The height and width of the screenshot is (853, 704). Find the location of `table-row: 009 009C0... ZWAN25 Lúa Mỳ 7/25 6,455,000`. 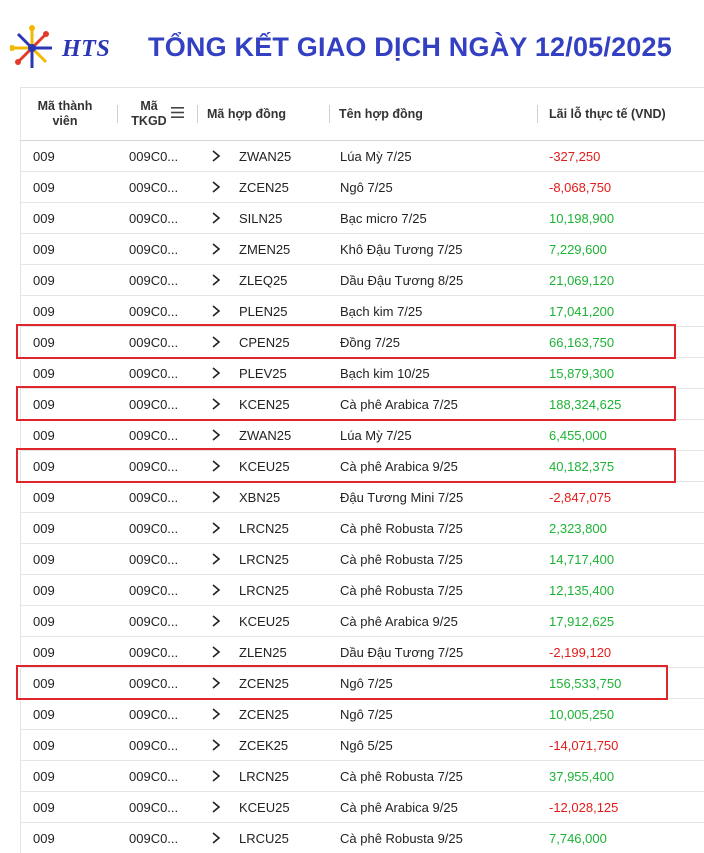

table-row: 009 009C0... ZWAN25 Lúa Mỳ 7/25 6,455,000 is located at coordinates (362, 435).